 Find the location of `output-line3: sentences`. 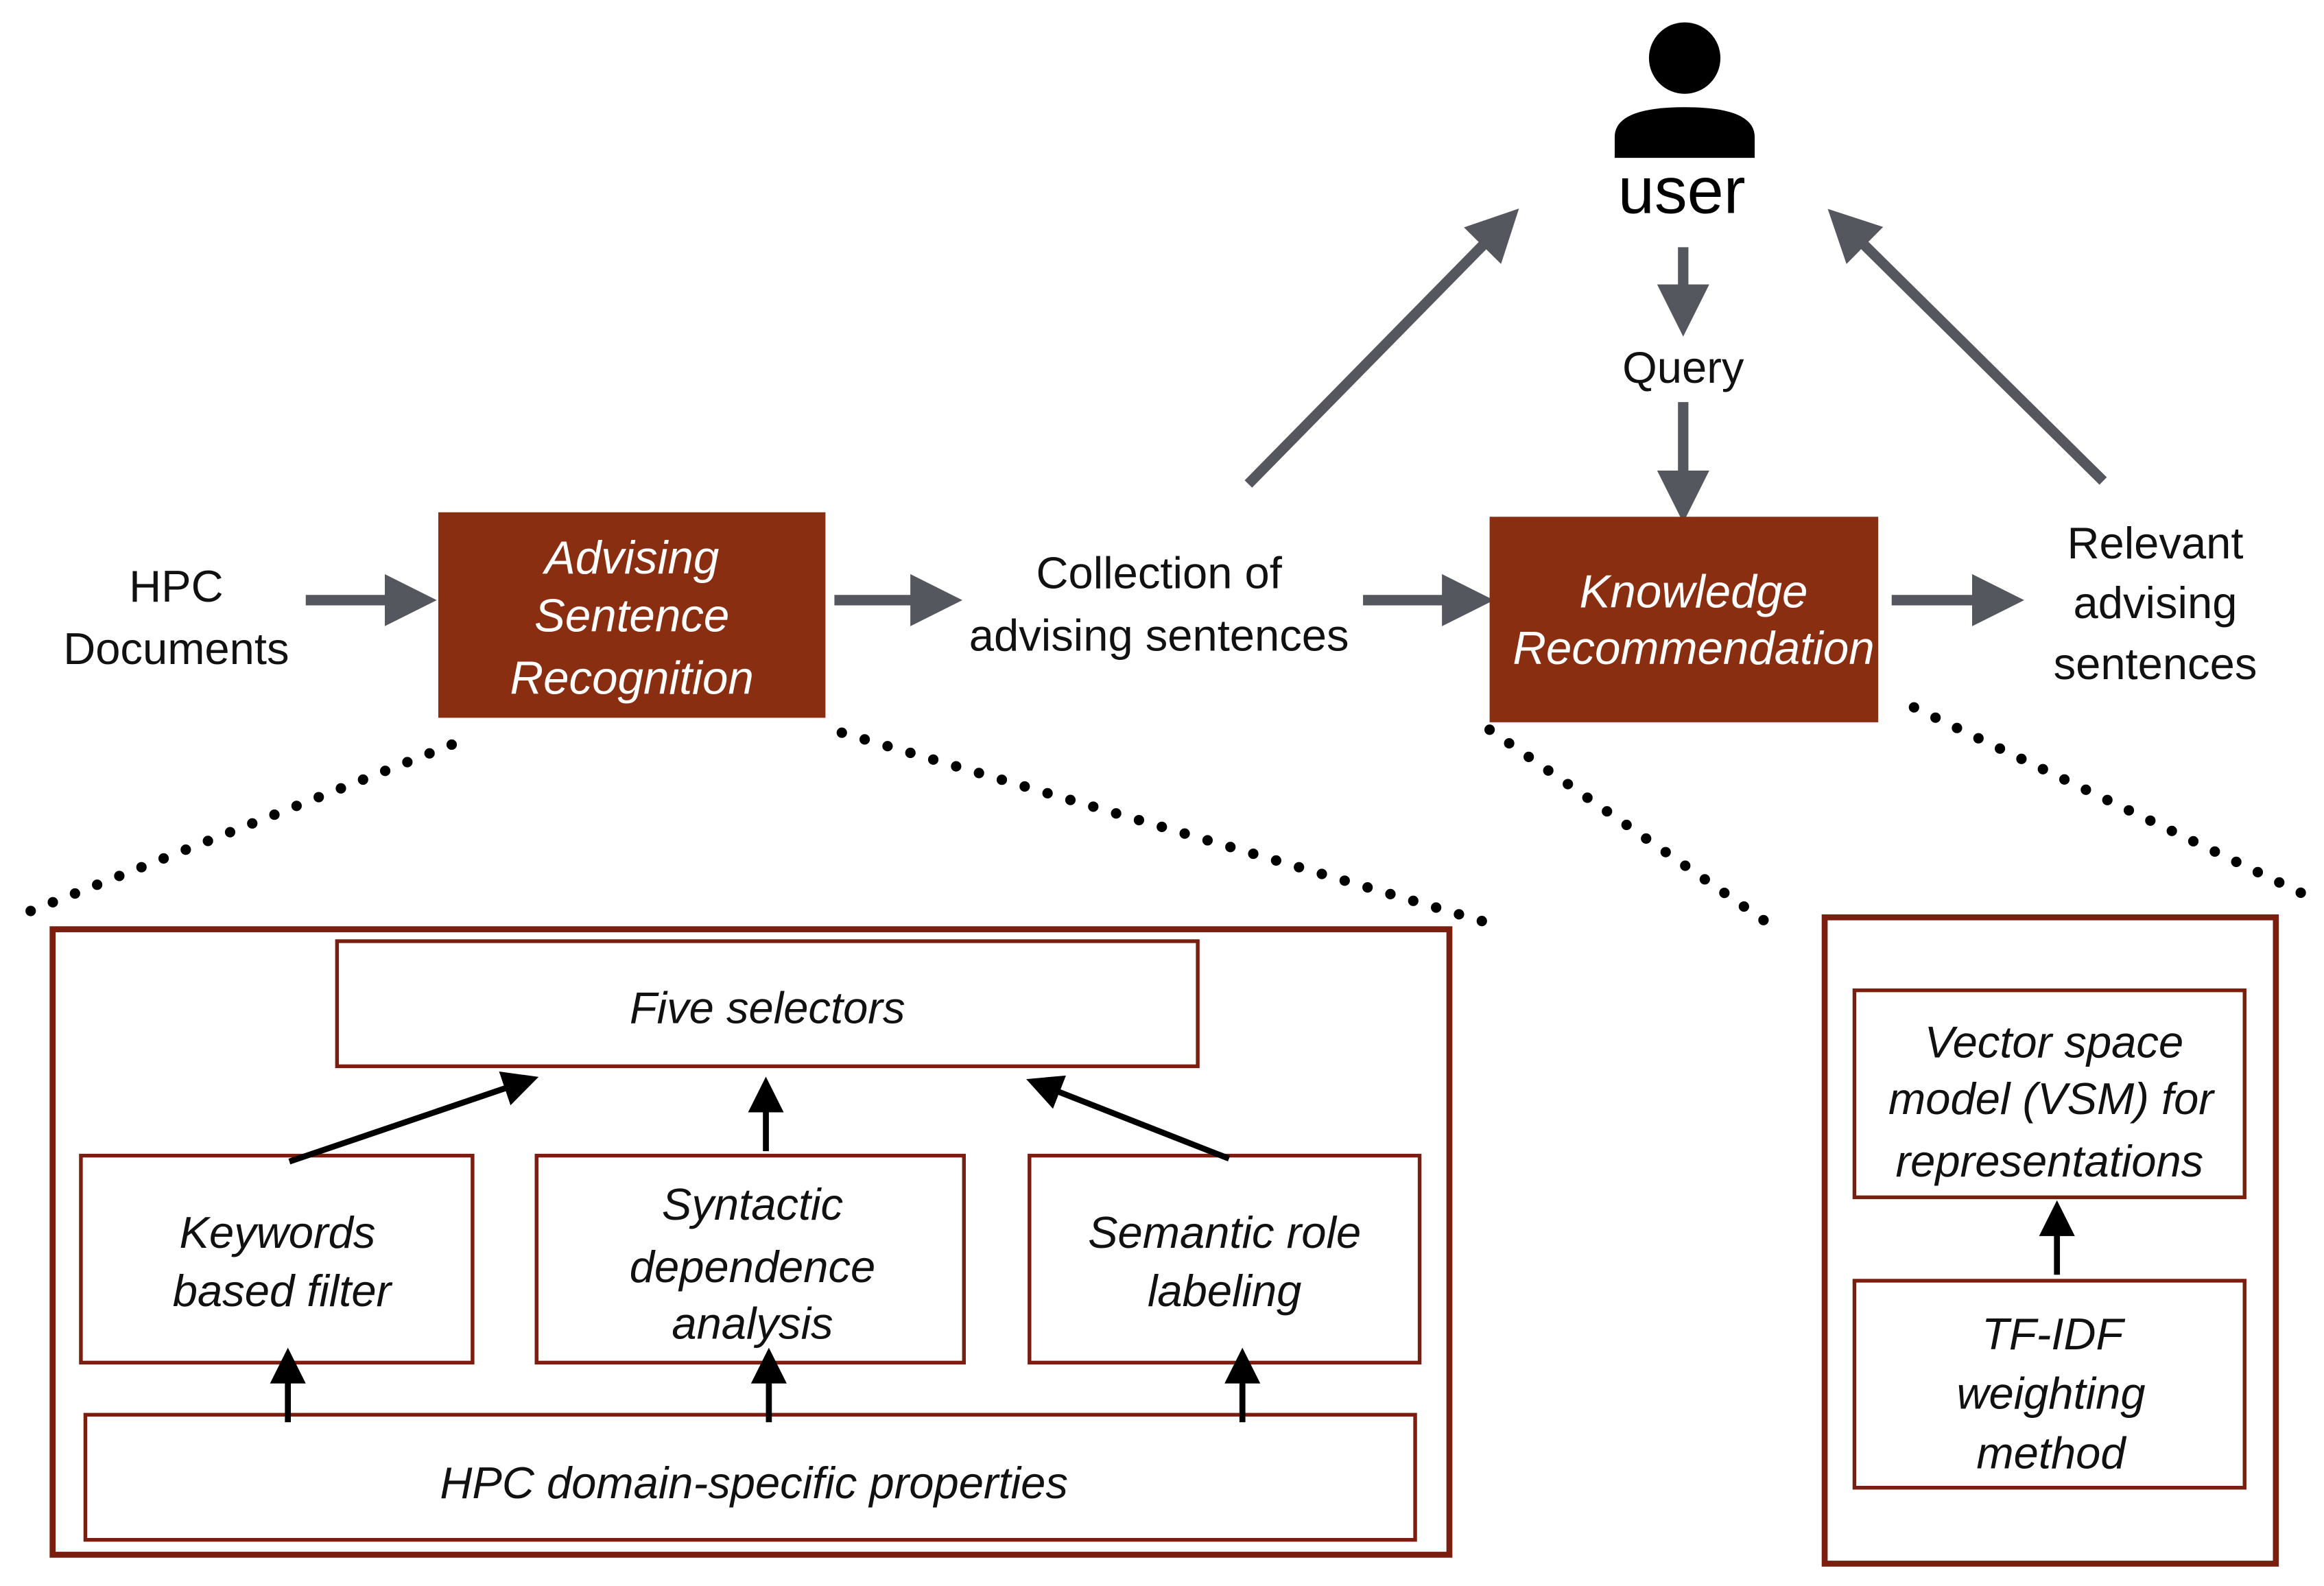

output-line3: sentences is located at coordinates (2155, 664).